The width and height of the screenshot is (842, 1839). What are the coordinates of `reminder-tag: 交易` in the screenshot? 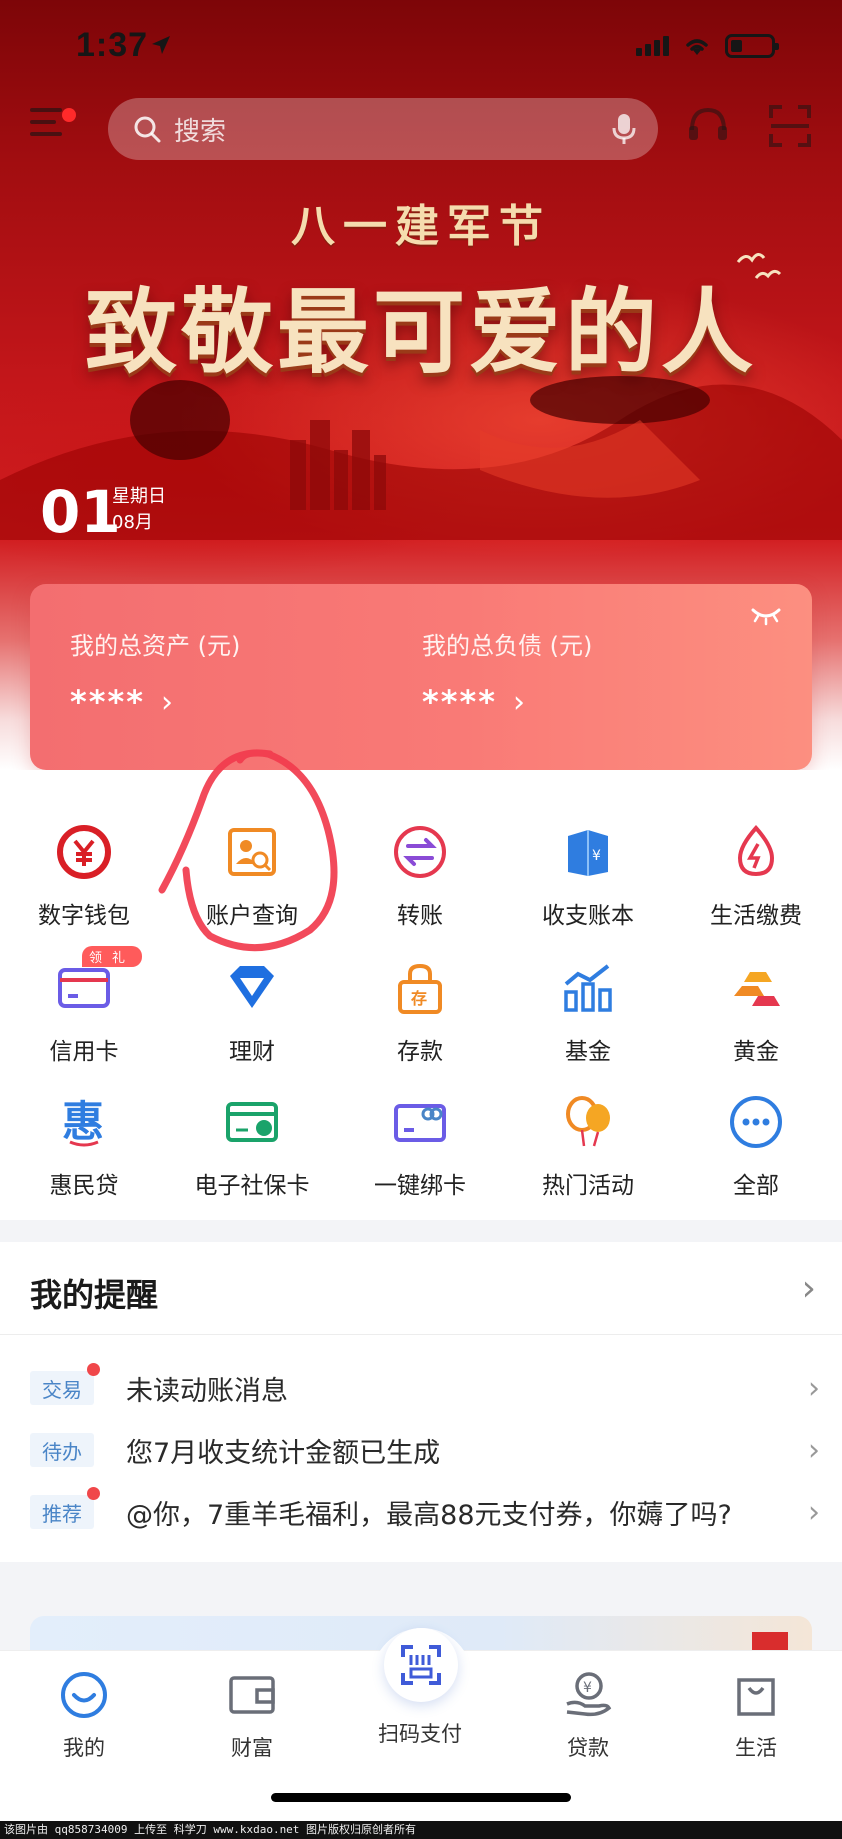 It's located at (65, 1384).